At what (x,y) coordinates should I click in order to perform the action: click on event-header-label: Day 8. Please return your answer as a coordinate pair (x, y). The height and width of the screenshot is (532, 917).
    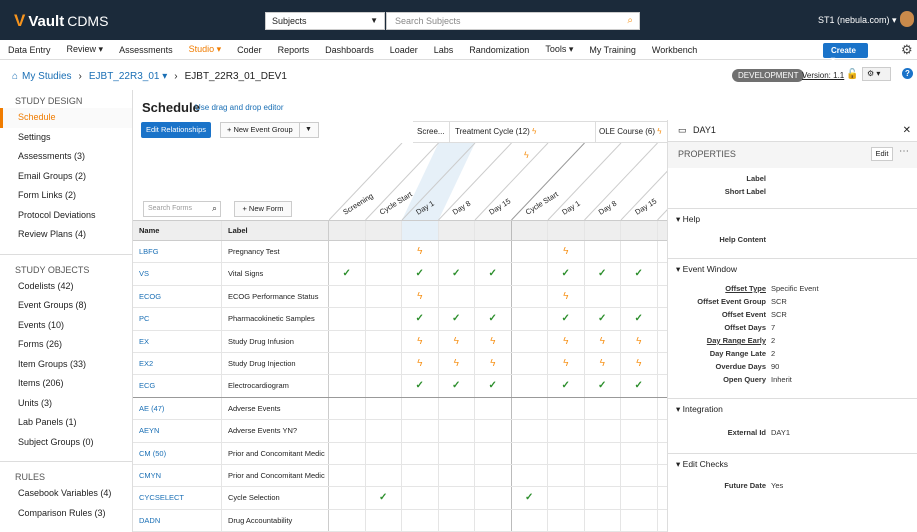
    Looking at the image, I should click on (607, 208).